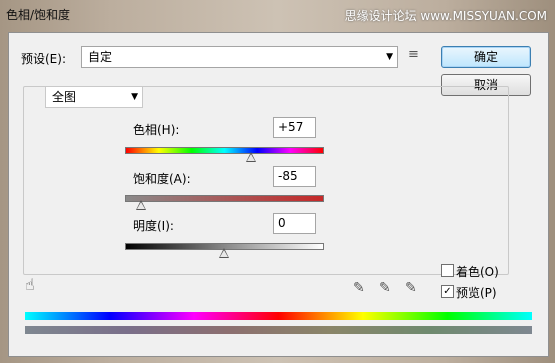  Describe the element at coordinates (251, 157) in the screenshot. I see `hue-slider-thumb` at that location.